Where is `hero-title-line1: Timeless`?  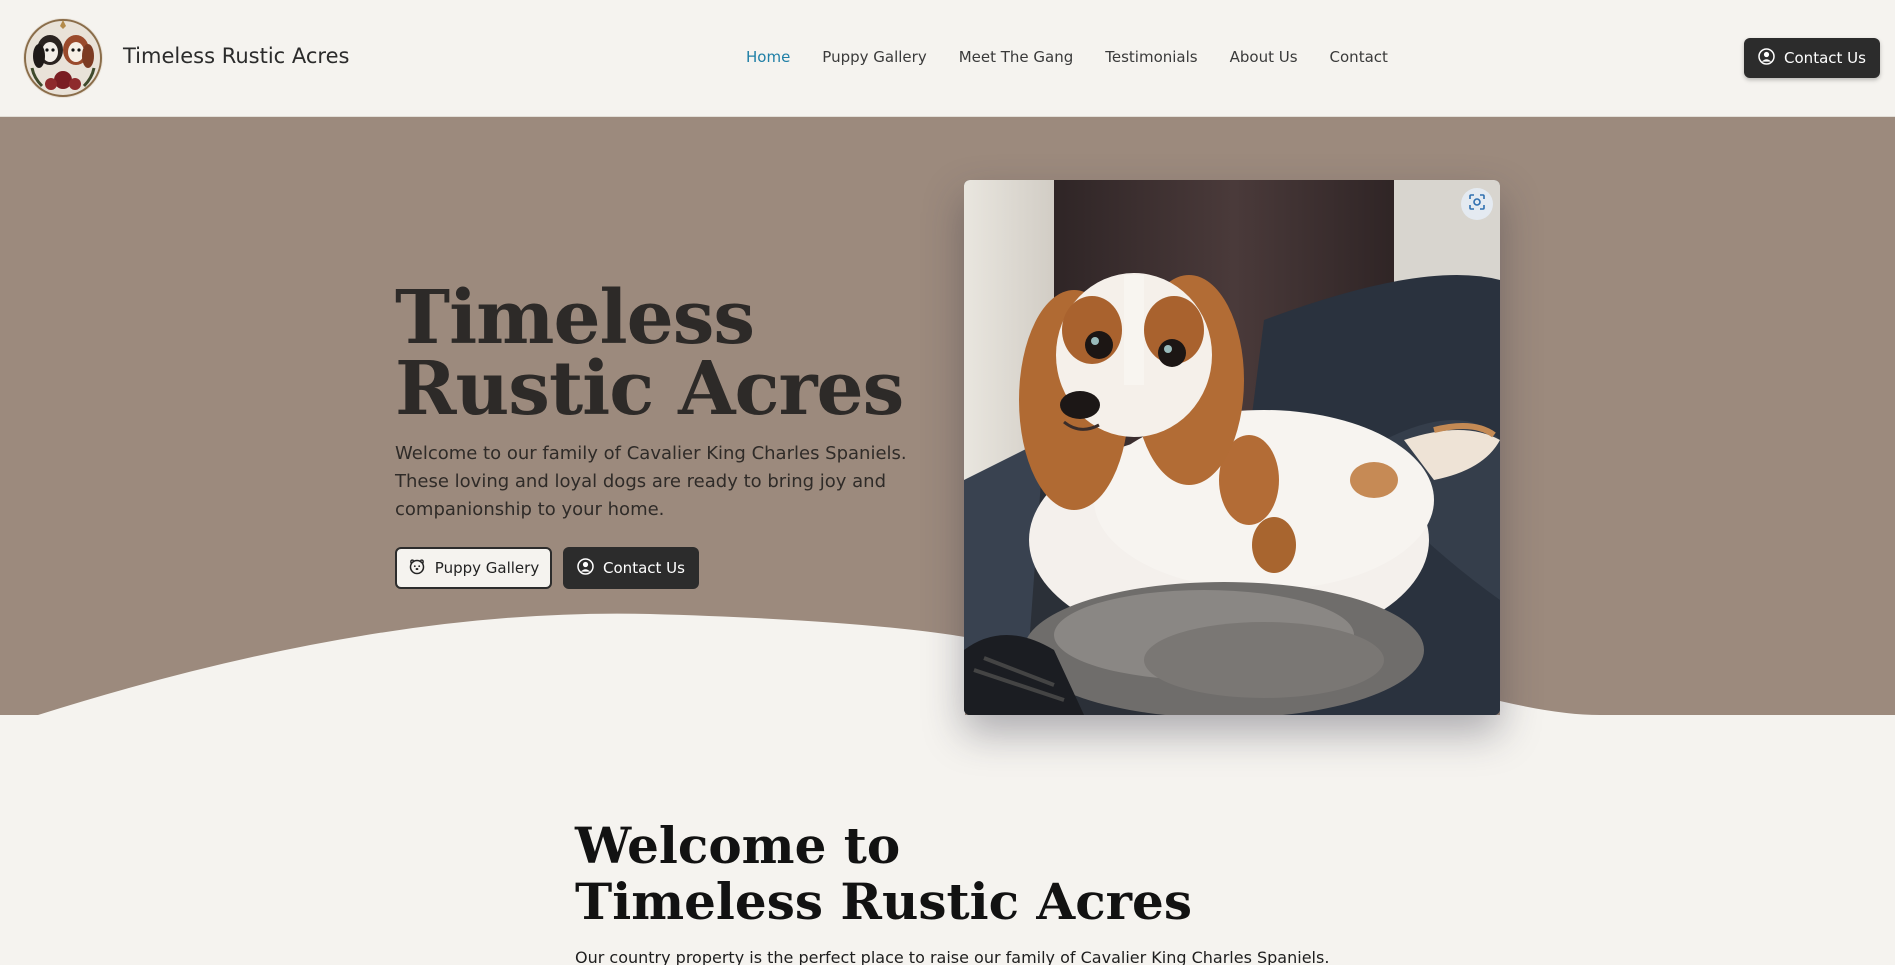 hero-title-line1: Timeless is located at coordinates (575, 318).